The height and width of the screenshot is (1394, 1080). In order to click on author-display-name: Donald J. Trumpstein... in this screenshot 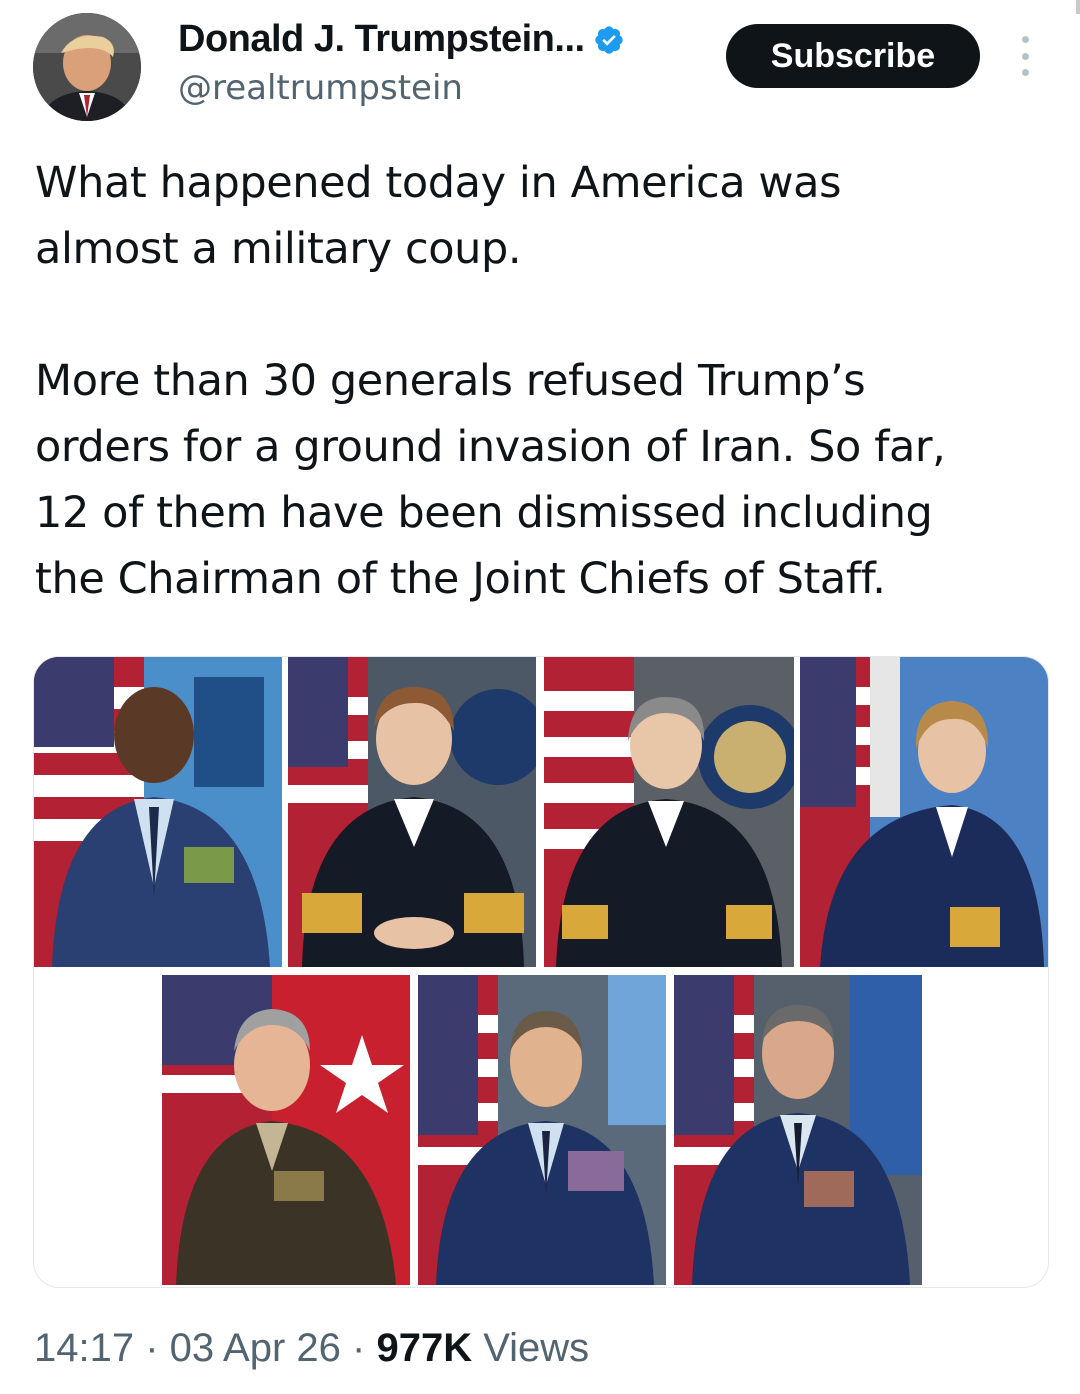, I will do `click(381, 39)`.